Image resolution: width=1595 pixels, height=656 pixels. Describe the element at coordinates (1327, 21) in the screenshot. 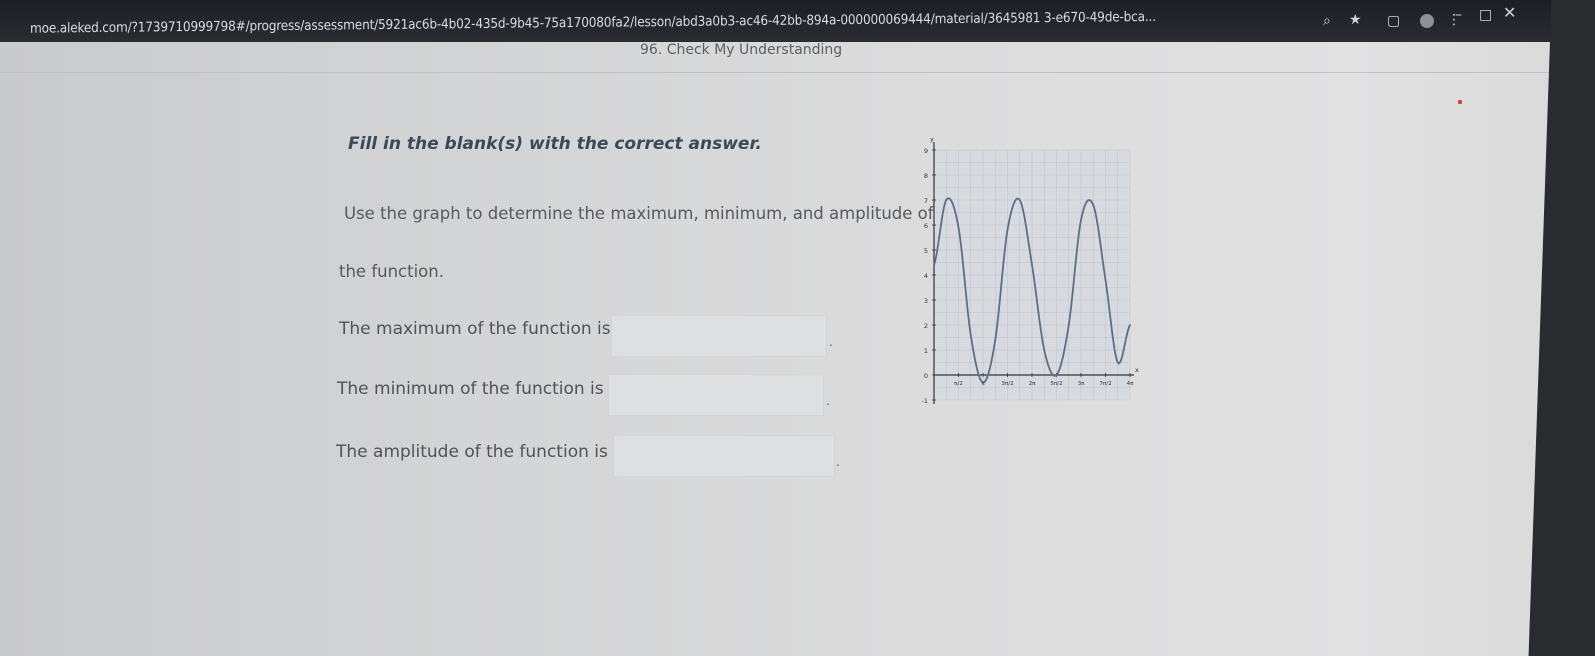

I see `zoom-icon: ⌕` at that location.